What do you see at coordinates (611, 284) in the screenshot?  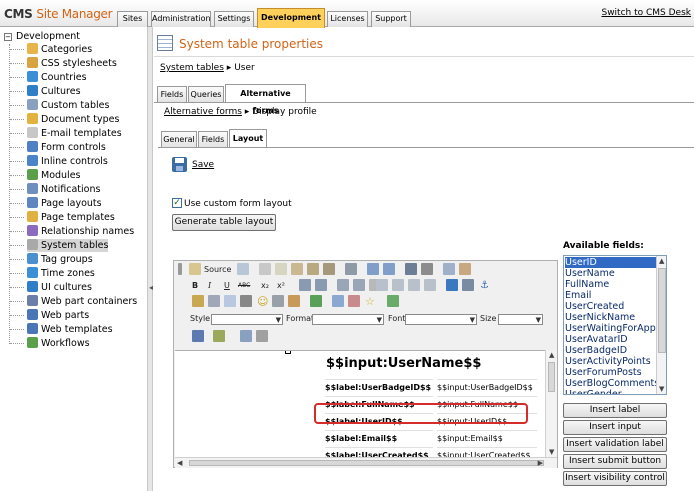 I see `field-option: FullName` at bounding box center [611, 284].